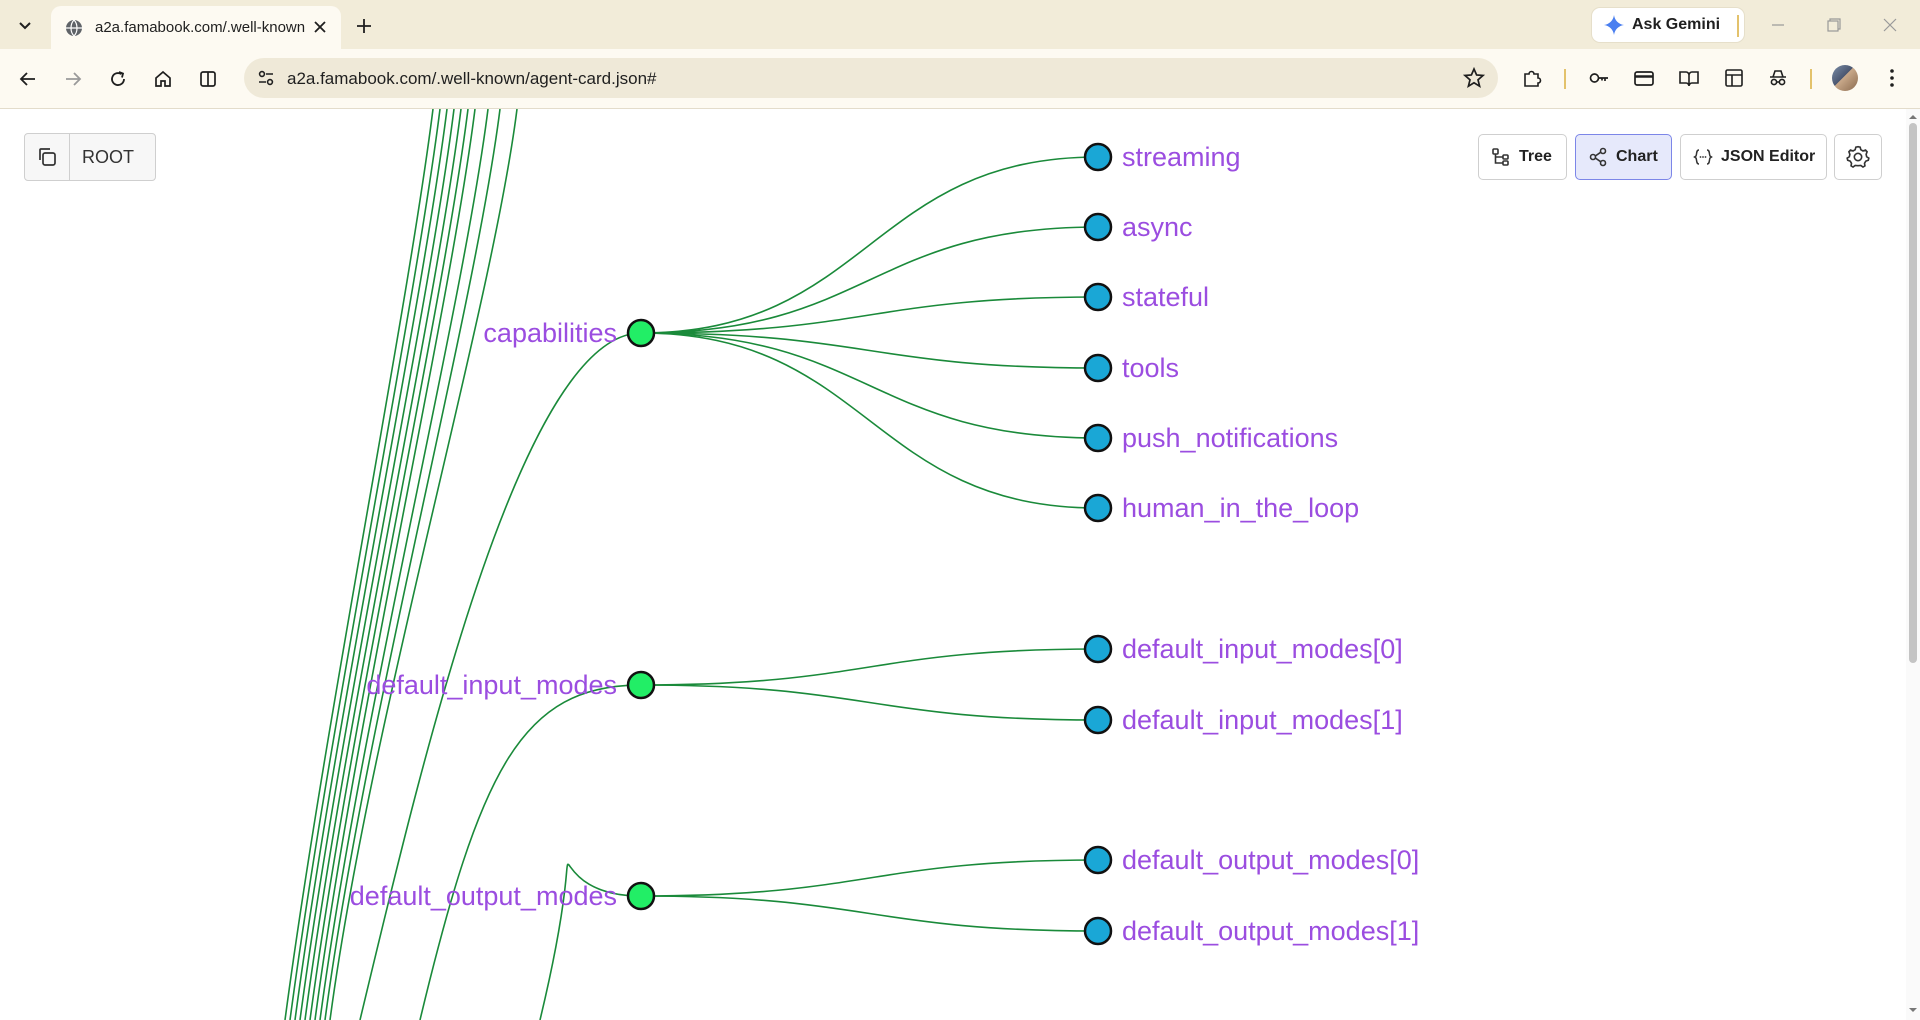  Describe the element at coordinates (1157, 227) in the screenshot. I see `leaf-label: async` at that location.